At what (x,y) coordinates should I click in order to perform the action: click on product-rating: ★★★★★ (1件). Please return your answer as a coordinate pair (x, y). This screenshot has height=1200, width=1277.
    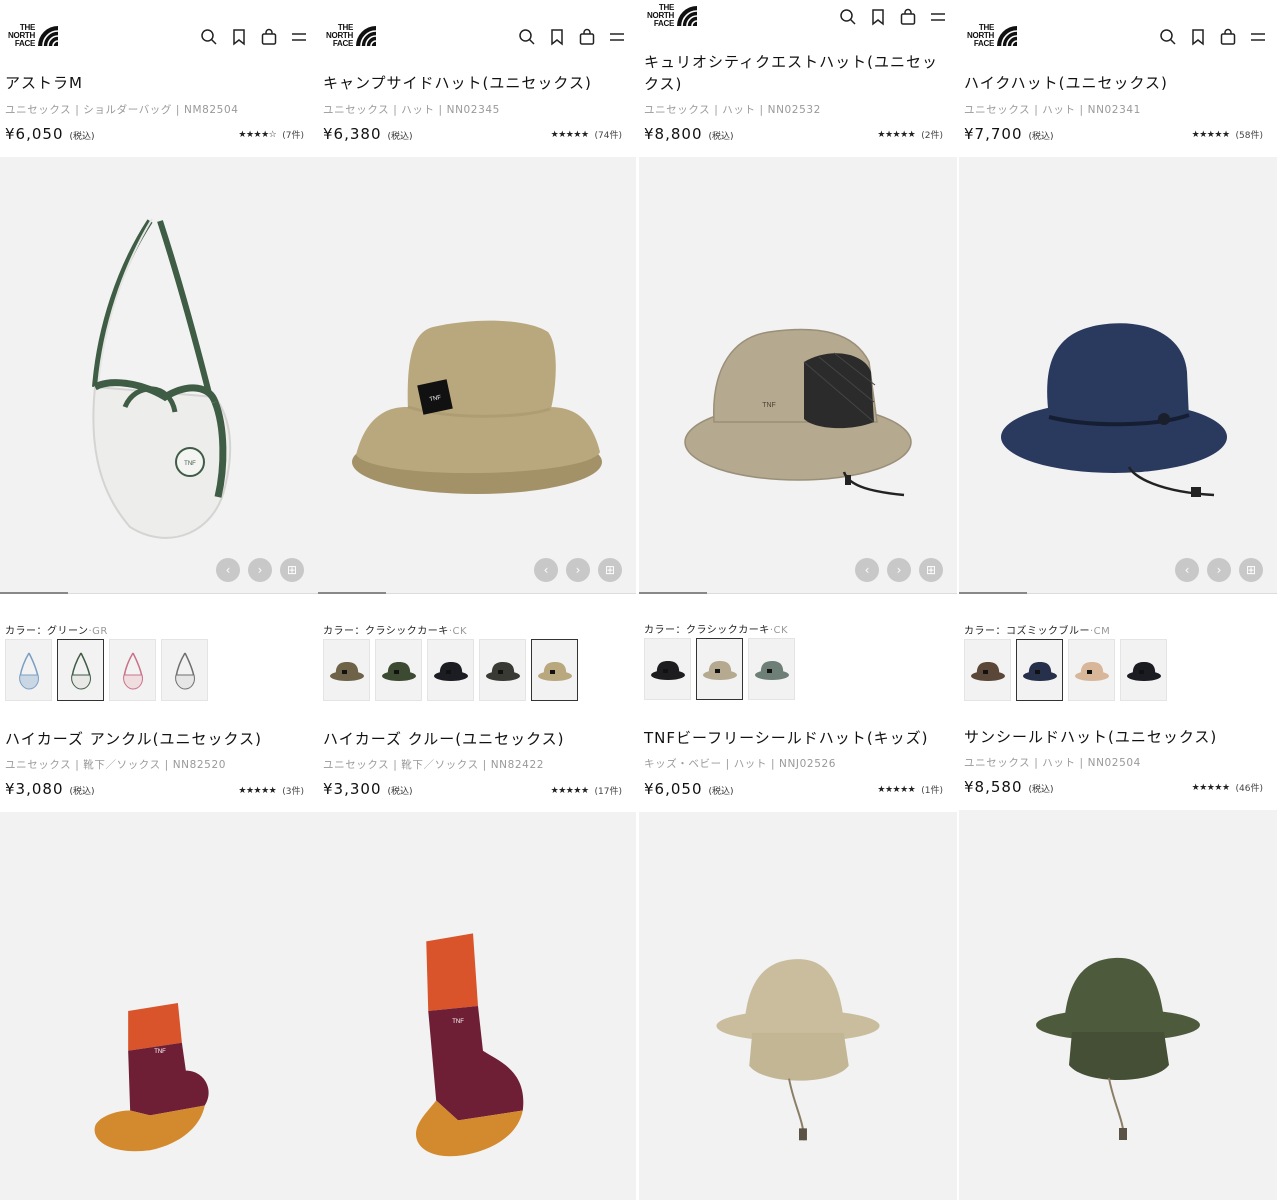
    Looking at the image, I should click on (910, 790).